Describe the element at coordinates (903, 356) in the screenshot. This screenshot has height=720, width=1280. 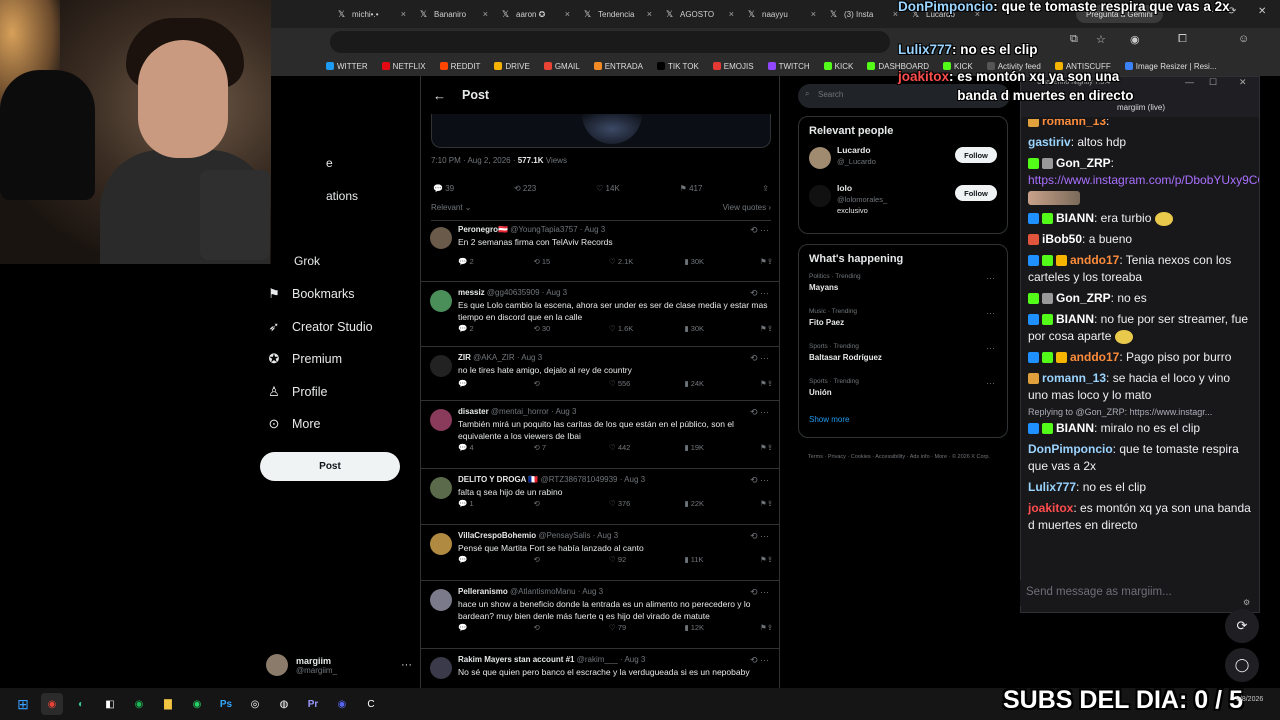
I see `trend-item: Sports · Trending Baltasar Rodríguez ···` at that location.